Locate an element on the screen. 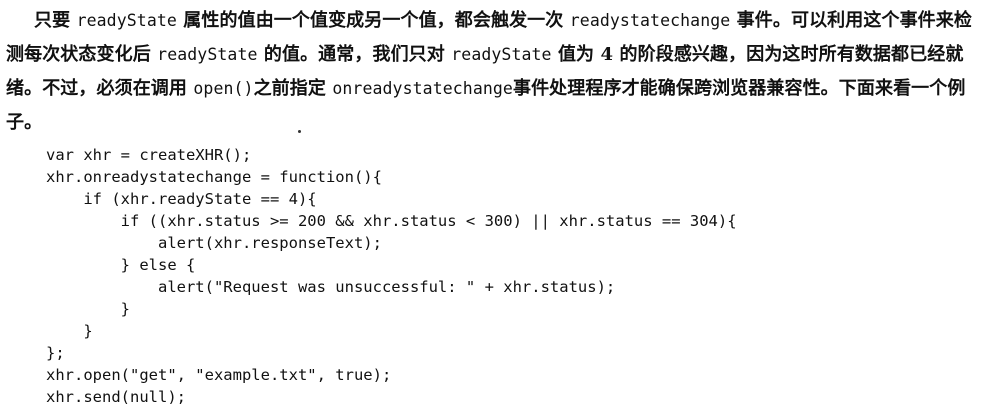 The width and height of the screenshot is (986, 409). inline-code-readystatechange: readystatechange is located at coordinates (650, 20).